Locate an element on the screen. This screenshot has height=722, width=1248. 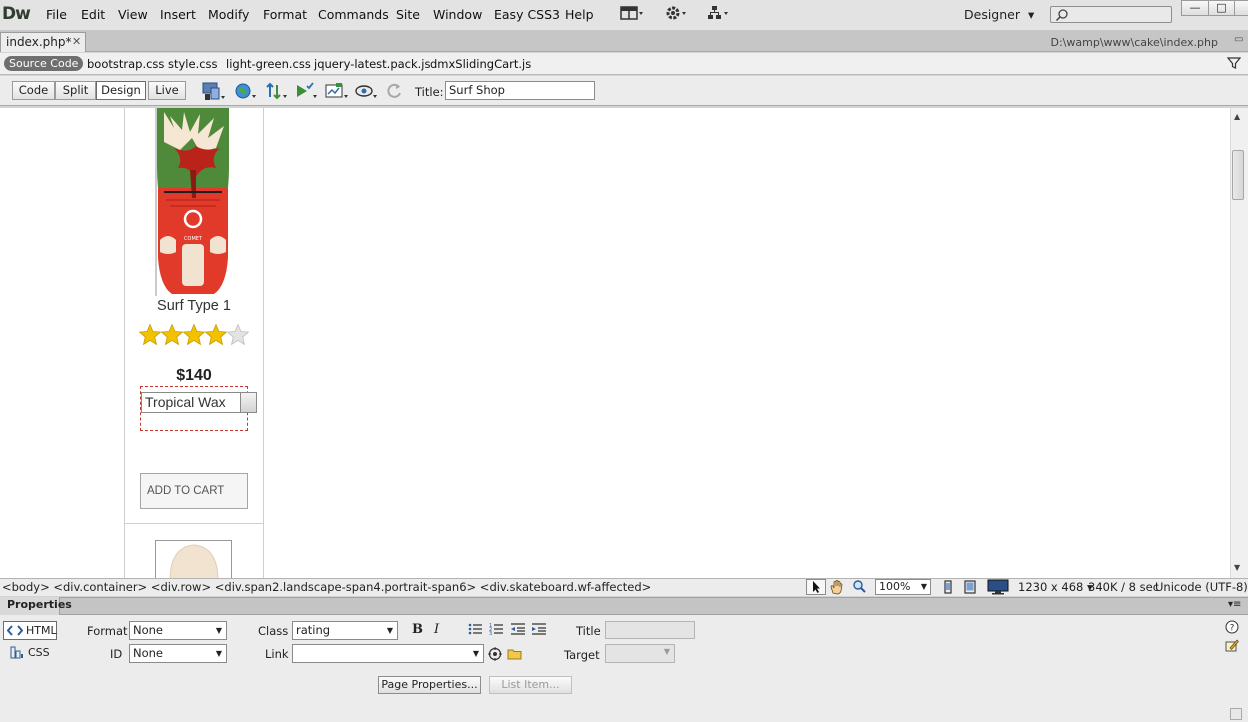
bold-icon: B is located at coordinates (417, 629).